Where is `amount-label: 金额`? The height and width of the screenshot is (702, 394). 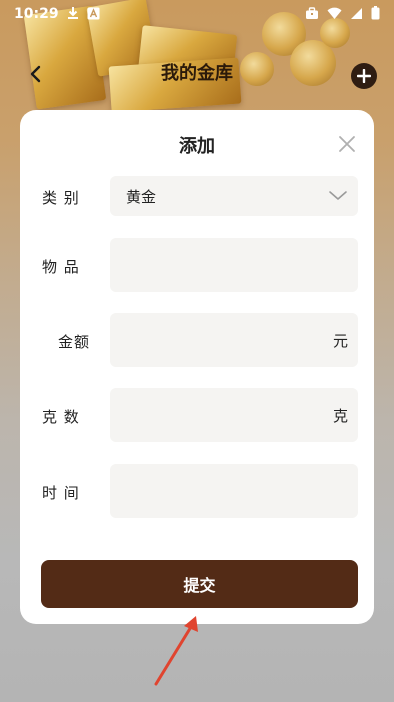
amount-label: 金额 is located at coordinates (74, 342).